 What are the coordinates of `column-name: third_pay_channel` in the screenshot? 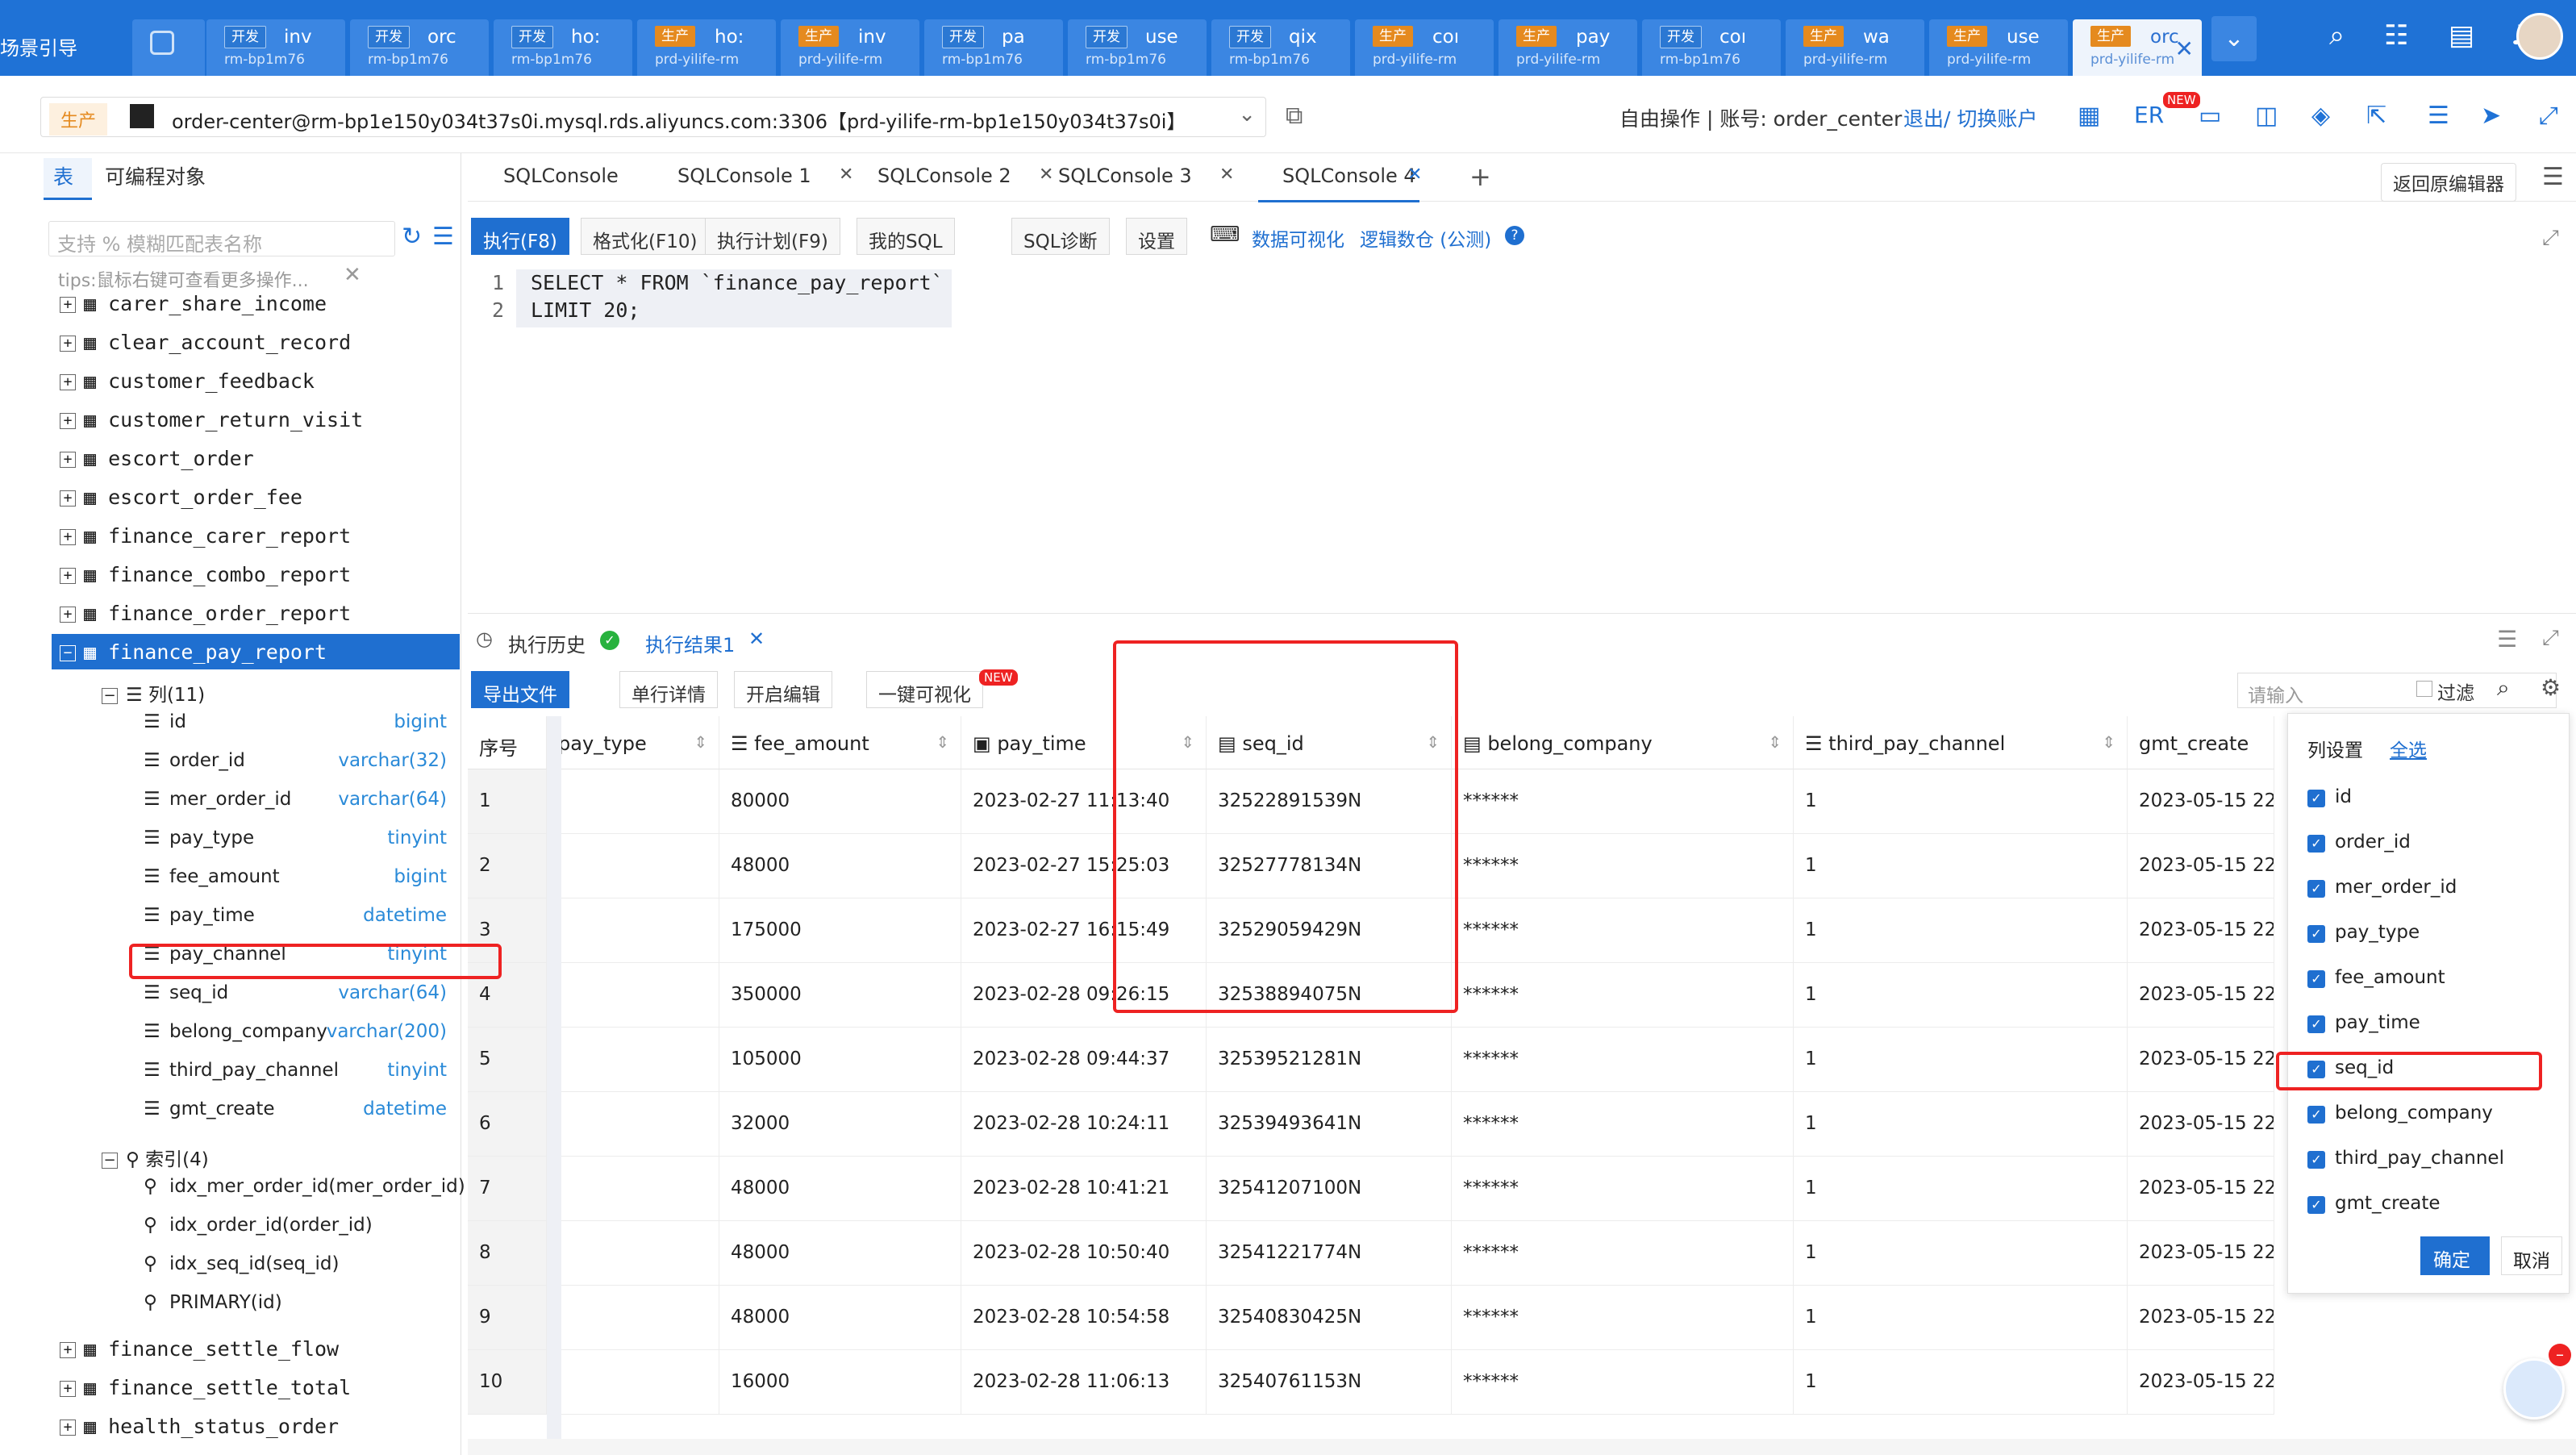 It's located at (254, 1070).